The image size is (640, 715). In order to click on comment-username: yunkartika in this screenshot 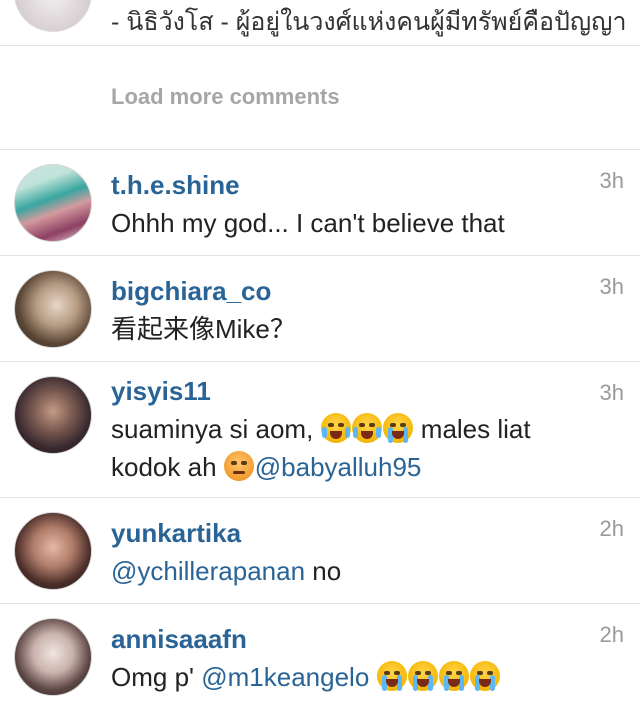, I will do `click(176, 533)`.